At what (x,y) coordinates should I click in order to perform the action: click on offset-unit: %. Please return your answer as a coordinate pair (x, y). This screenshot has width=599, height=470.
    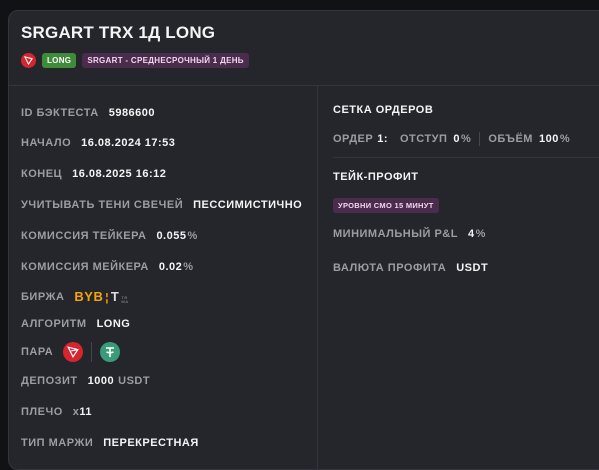
    Looking at the image, I should click on (466, 139).